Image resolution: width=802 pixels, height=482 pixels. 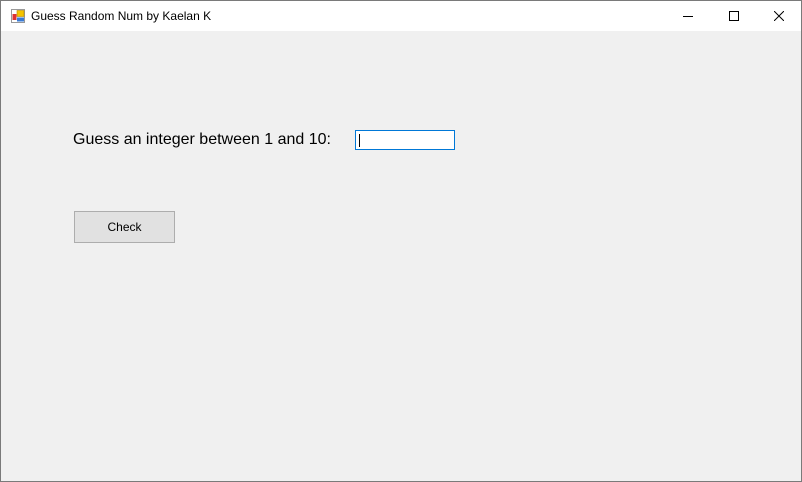 What do you see at coordinates (121, 16) in the screenshot?
I see `window-title: Guess Random Num by Kaelan K` at bounding box center [121, 16].